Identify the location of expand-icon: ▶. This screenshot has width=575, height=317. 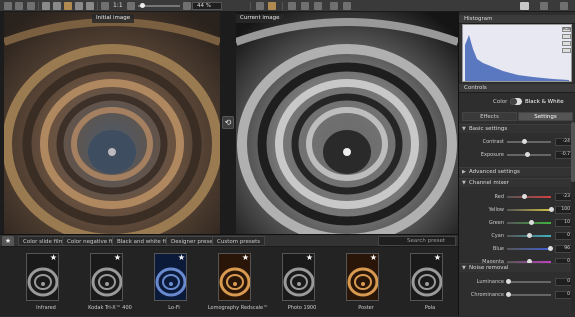
(464, 172).